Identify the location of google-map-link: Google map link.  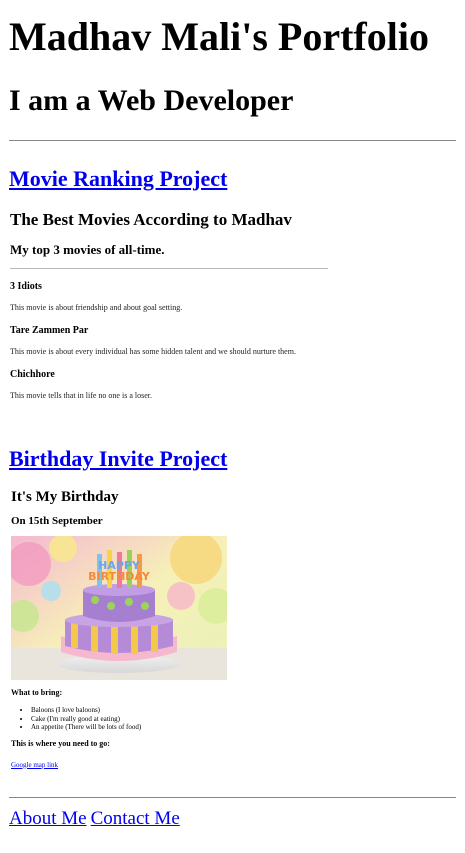
(34, 765).